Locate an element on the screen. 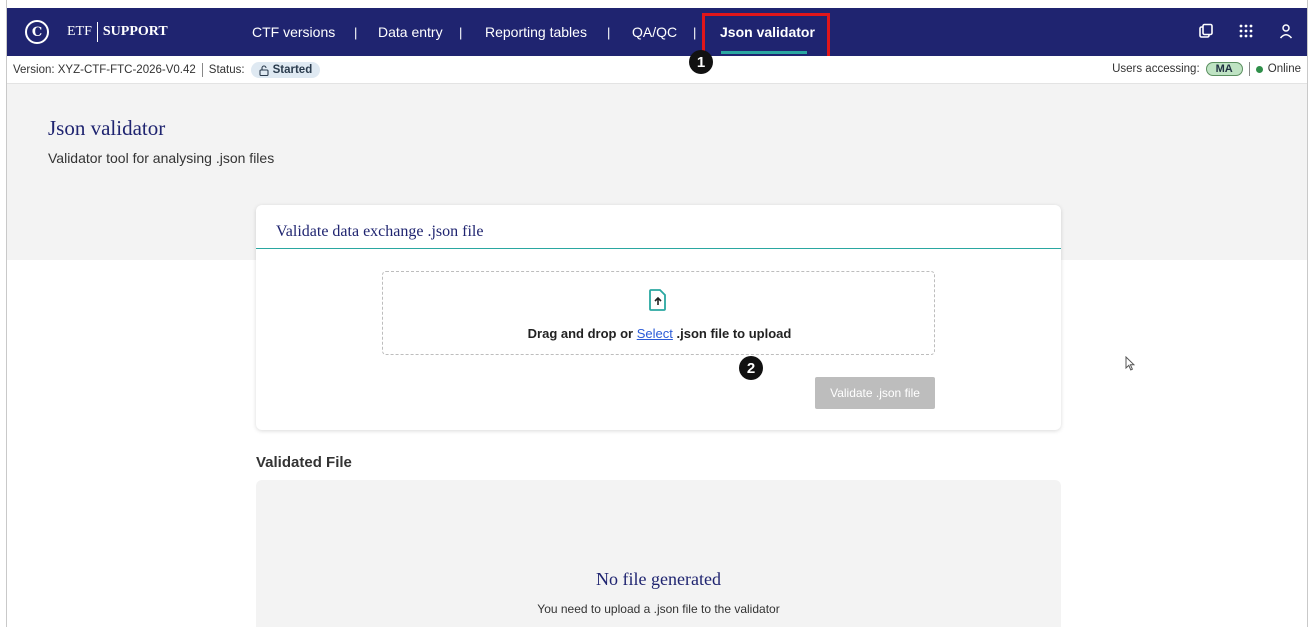  status-value: Started is located at coordinates (292, 70).